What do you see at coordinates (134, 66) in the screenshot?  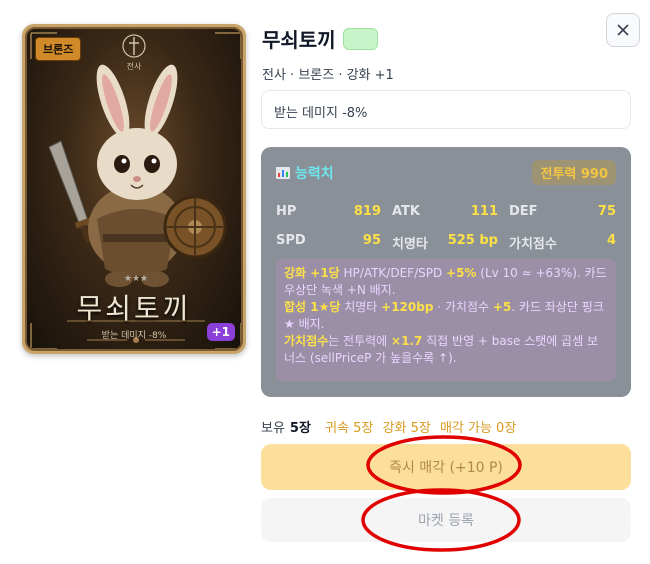 I see `class-emblem-label: 전사` at bounding box center [134, 66].